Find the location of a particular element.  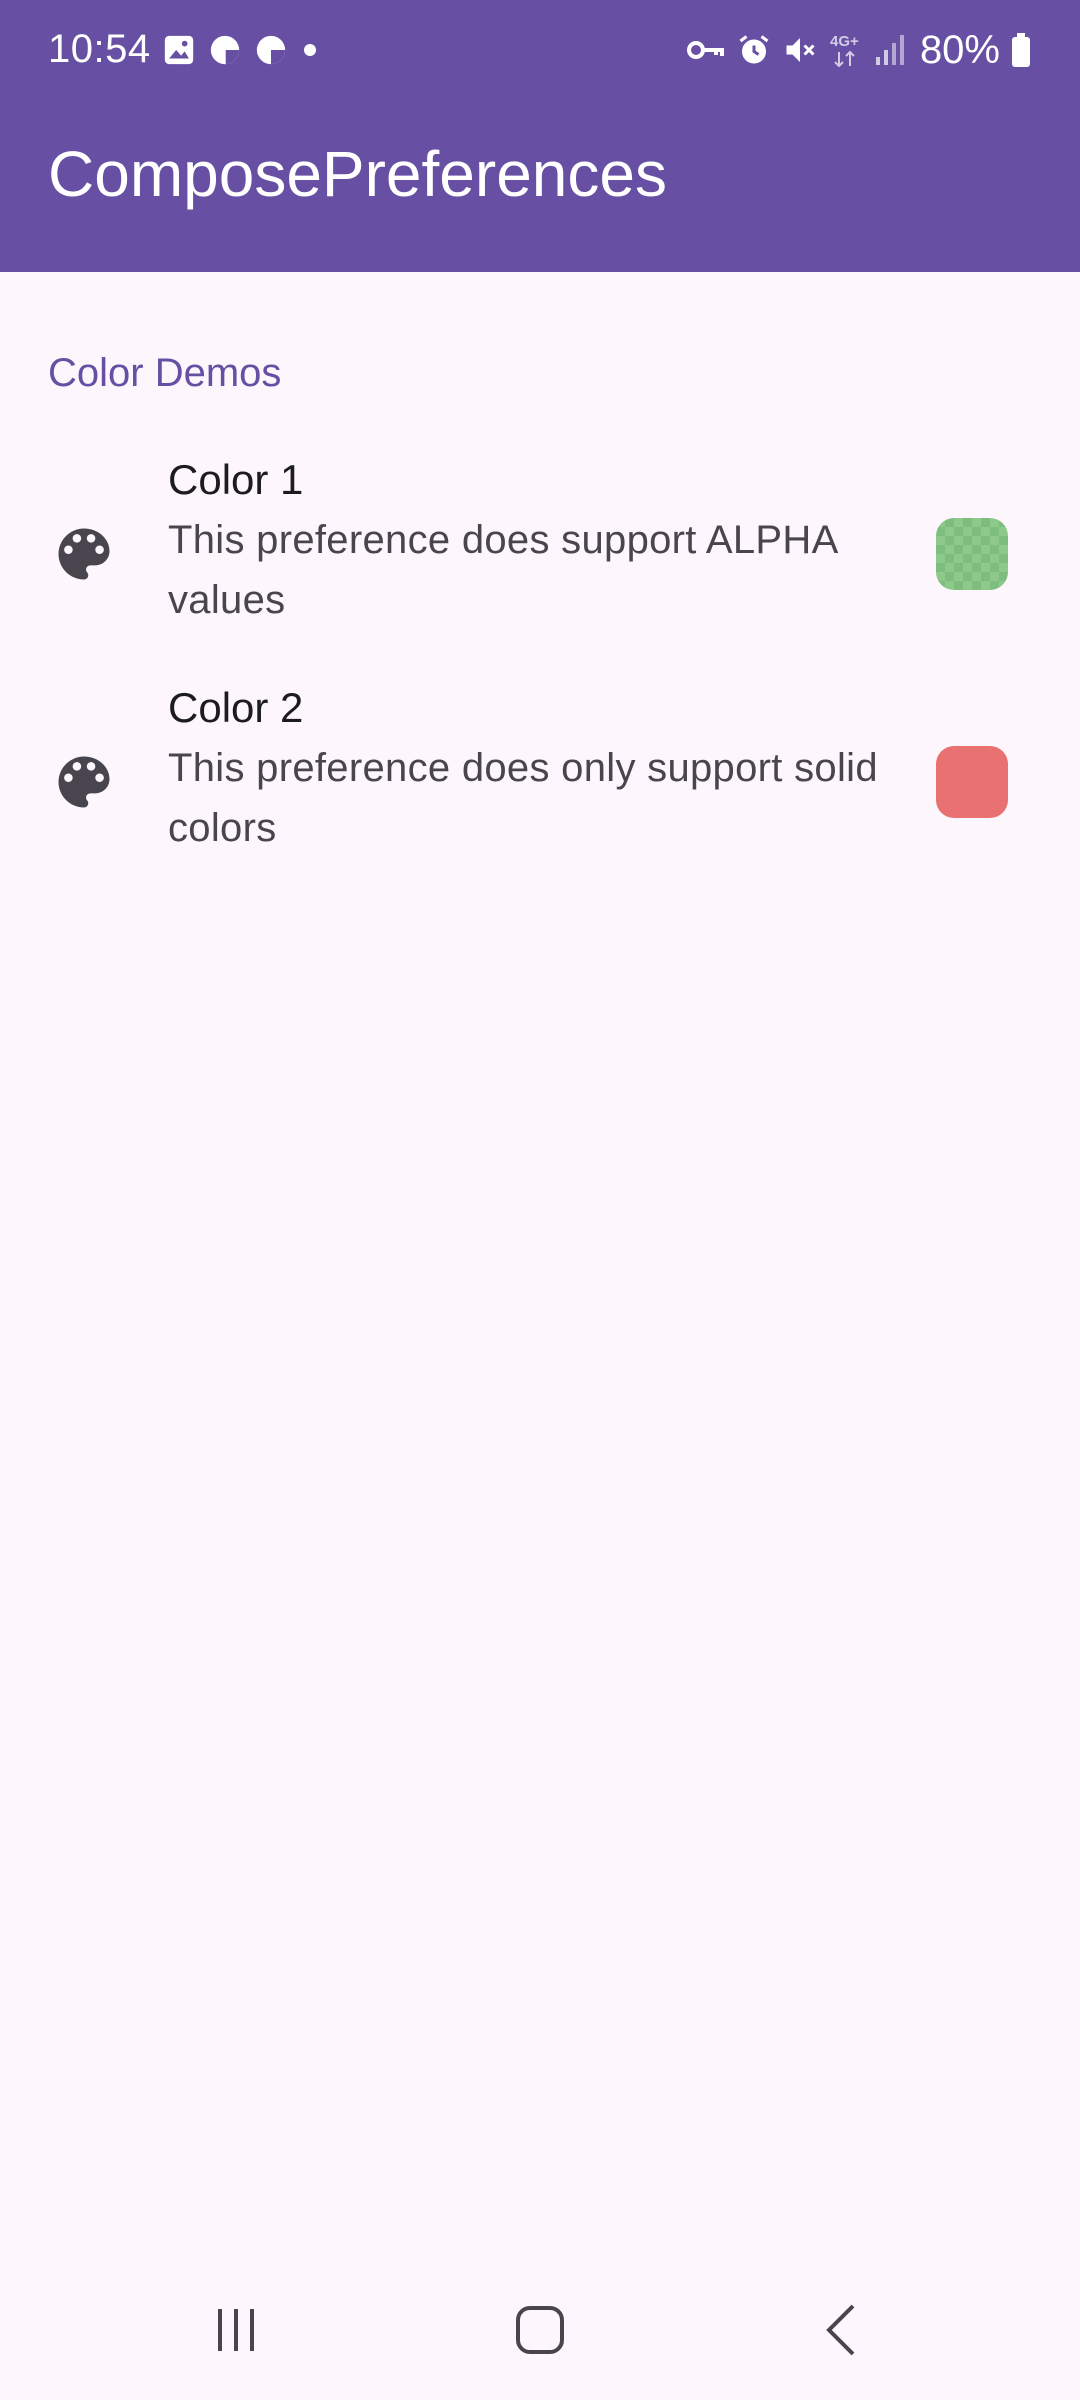

back-icon is located at coordinates (842, 2332).